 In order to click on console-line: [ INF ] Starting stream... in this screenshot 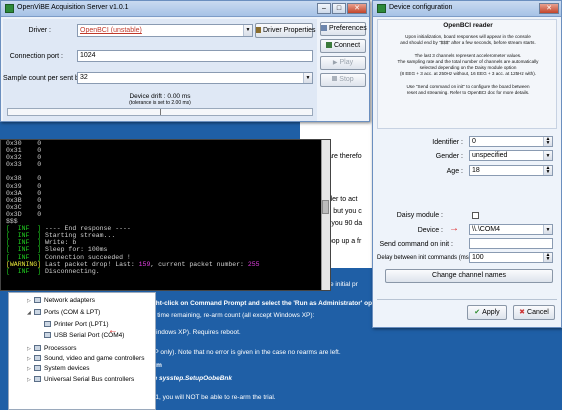, I will do `click(165, 235)`.